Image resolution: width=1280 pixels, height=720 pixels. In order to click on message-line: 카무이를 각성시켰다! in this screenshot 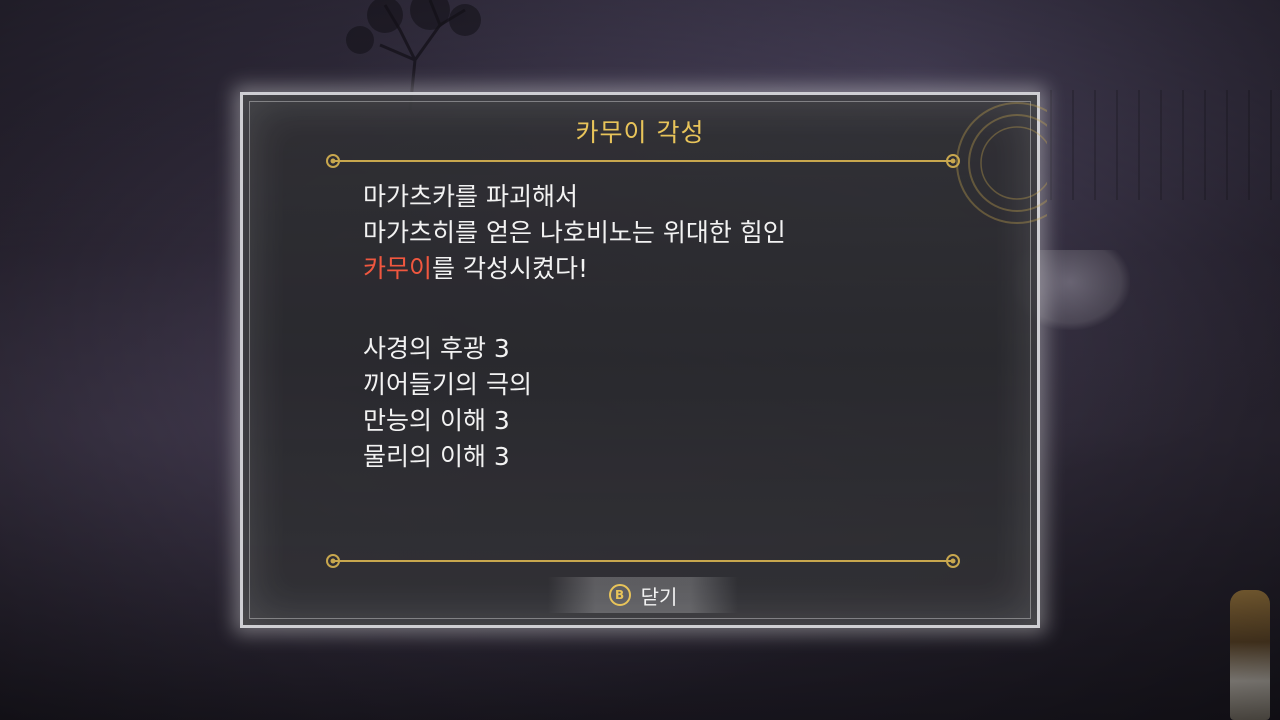, I will do `click(653, 269)`.